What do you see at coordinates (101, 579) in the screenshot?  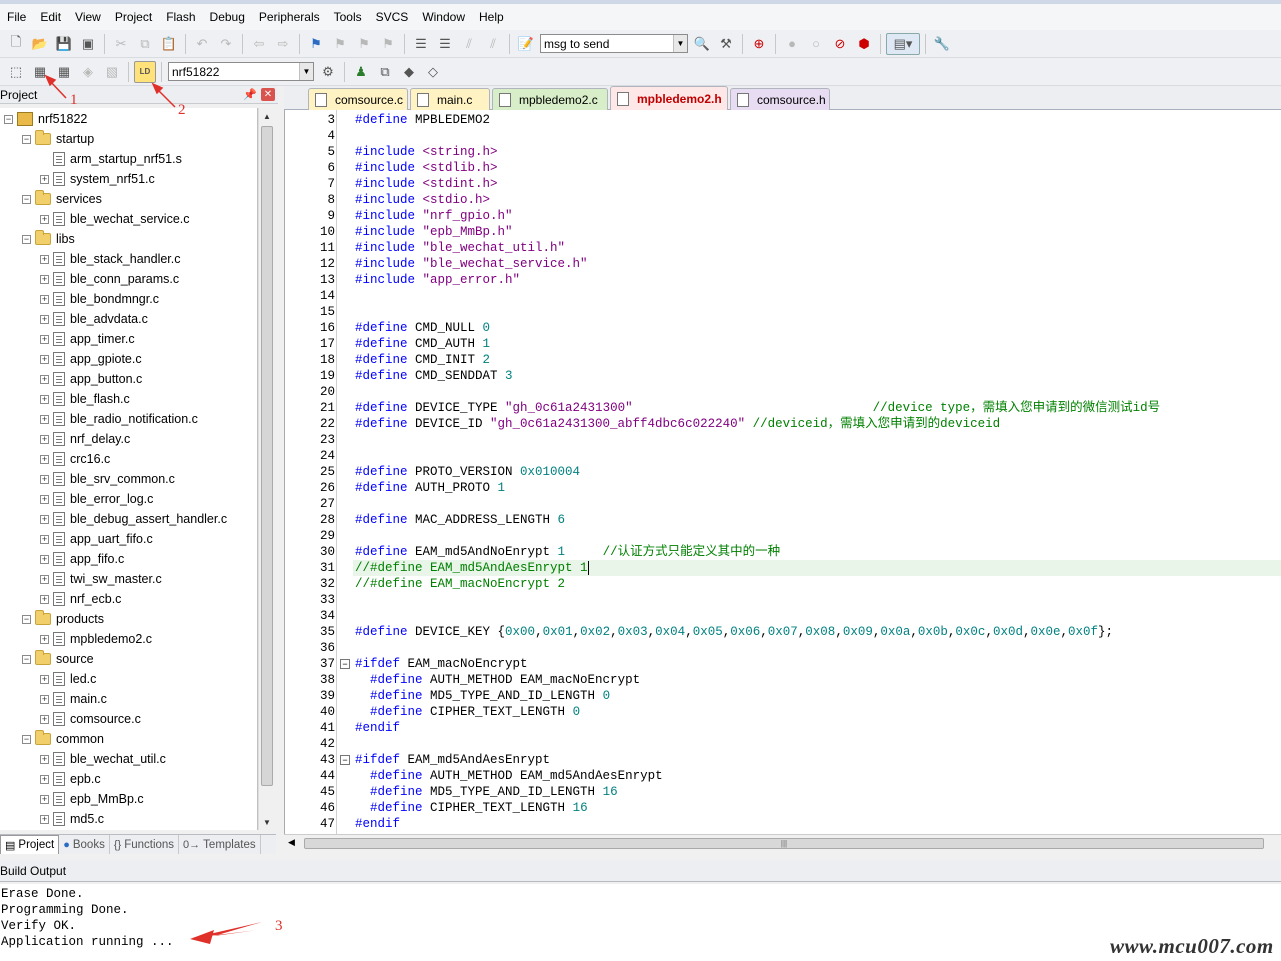 I see `tree-file: + twi_sw_master.c` at bounding box center [101, 579].